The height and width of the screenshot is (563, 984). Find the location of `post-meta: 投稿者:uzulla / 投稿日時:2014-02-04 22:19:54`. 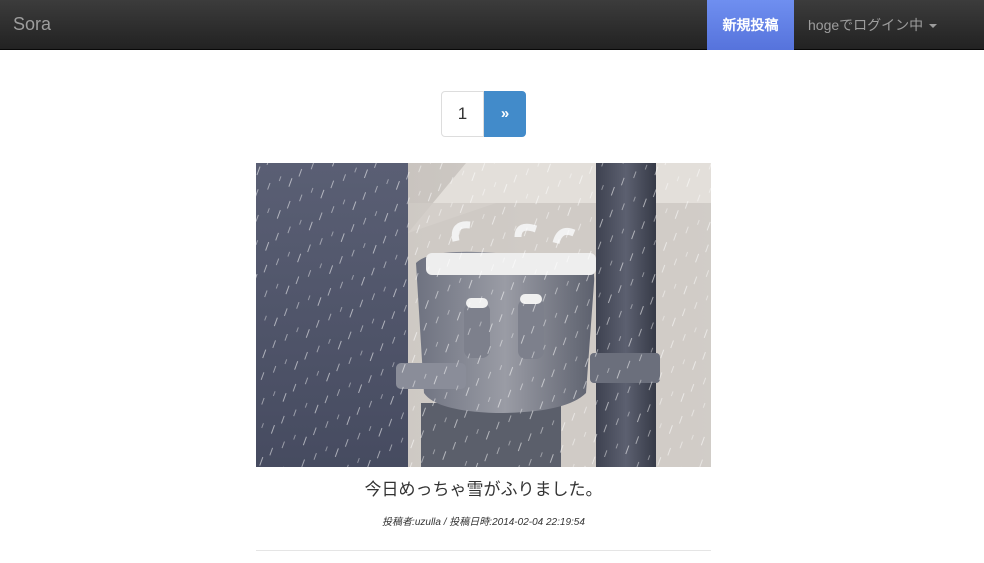

post-meta: 投稿者:uzulla / 投稿日時:2014-02-04 22:19:54 is located at coordinates (483, 522).